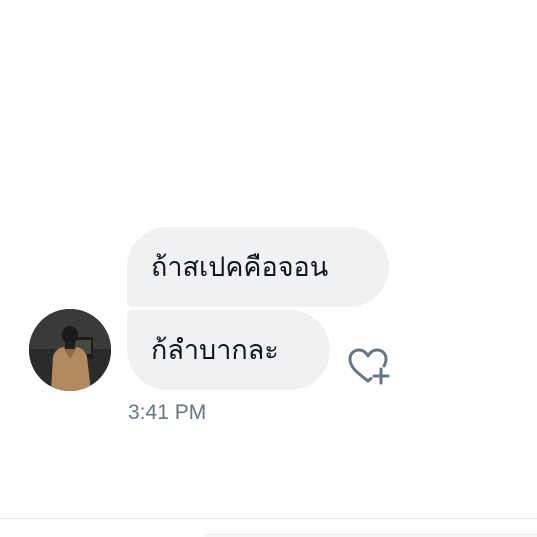 This screenshot has height=537, width=537. What do you see at coordinates (167, 412) in the screenshot?
I see `message-timestamp: 3:41 PM` at bounding box center [167, 412].